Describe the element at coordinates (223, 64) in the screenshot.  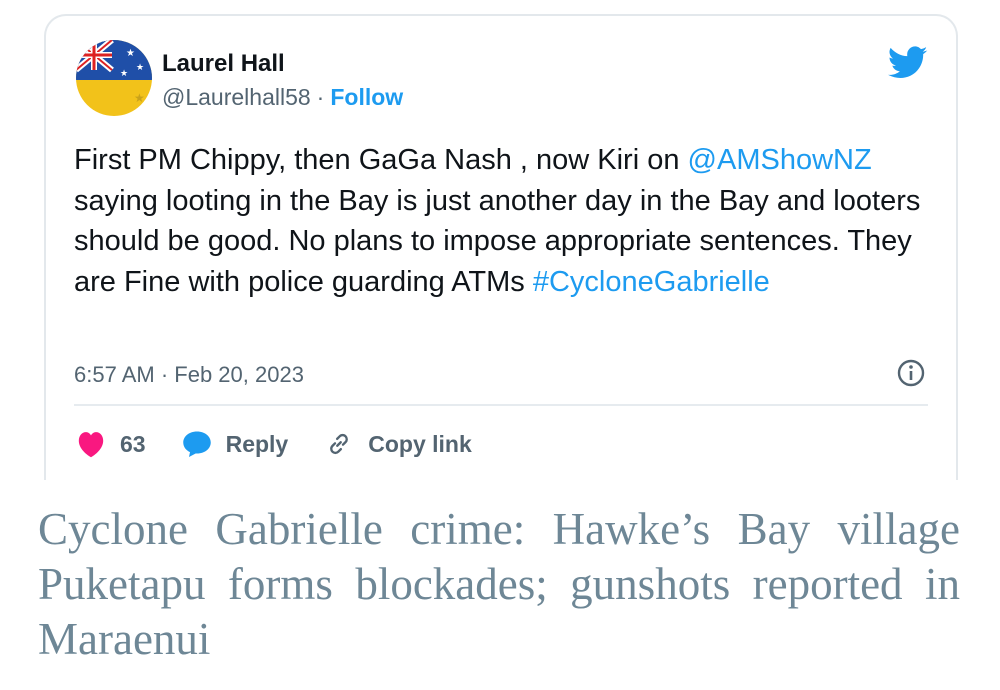
I see `author-name: Laurel Hall` at that location.